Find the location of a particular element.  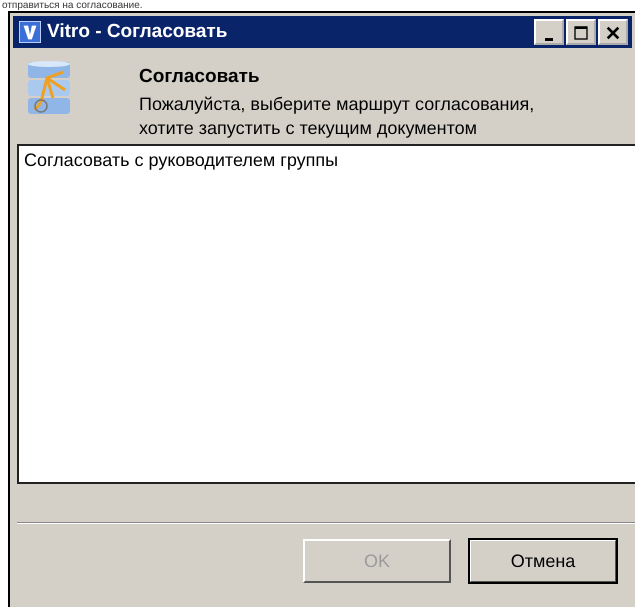

dialog-button: Отмена is located at coordinates (543, 561).